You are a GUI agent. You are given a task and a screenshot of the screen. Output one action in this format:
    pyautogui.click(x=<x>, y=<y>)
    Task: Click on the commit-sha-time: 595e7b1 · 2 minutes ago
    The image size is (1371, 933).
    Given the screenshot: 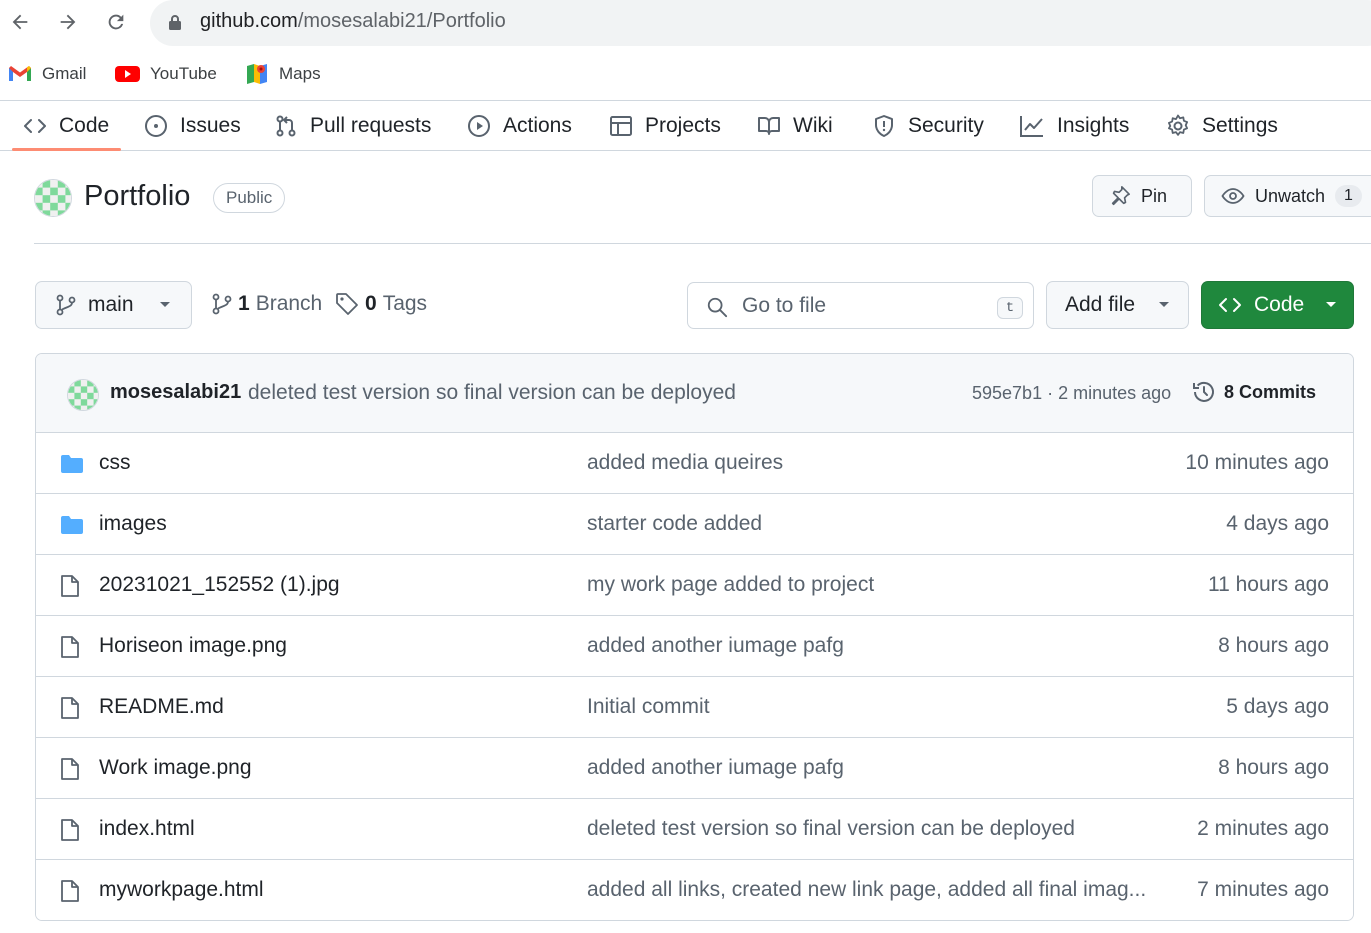 What is the action you would take?
    pyautogui.click(x=1071, y=393)
    